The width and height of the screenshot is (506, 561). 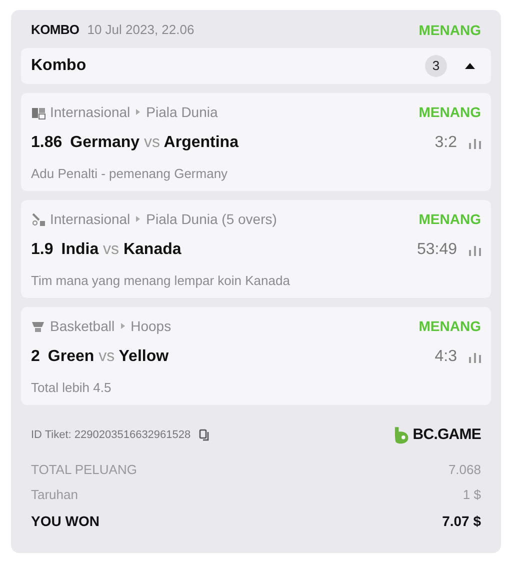 I want to click on logo-icon, so click(x=401, y=435).